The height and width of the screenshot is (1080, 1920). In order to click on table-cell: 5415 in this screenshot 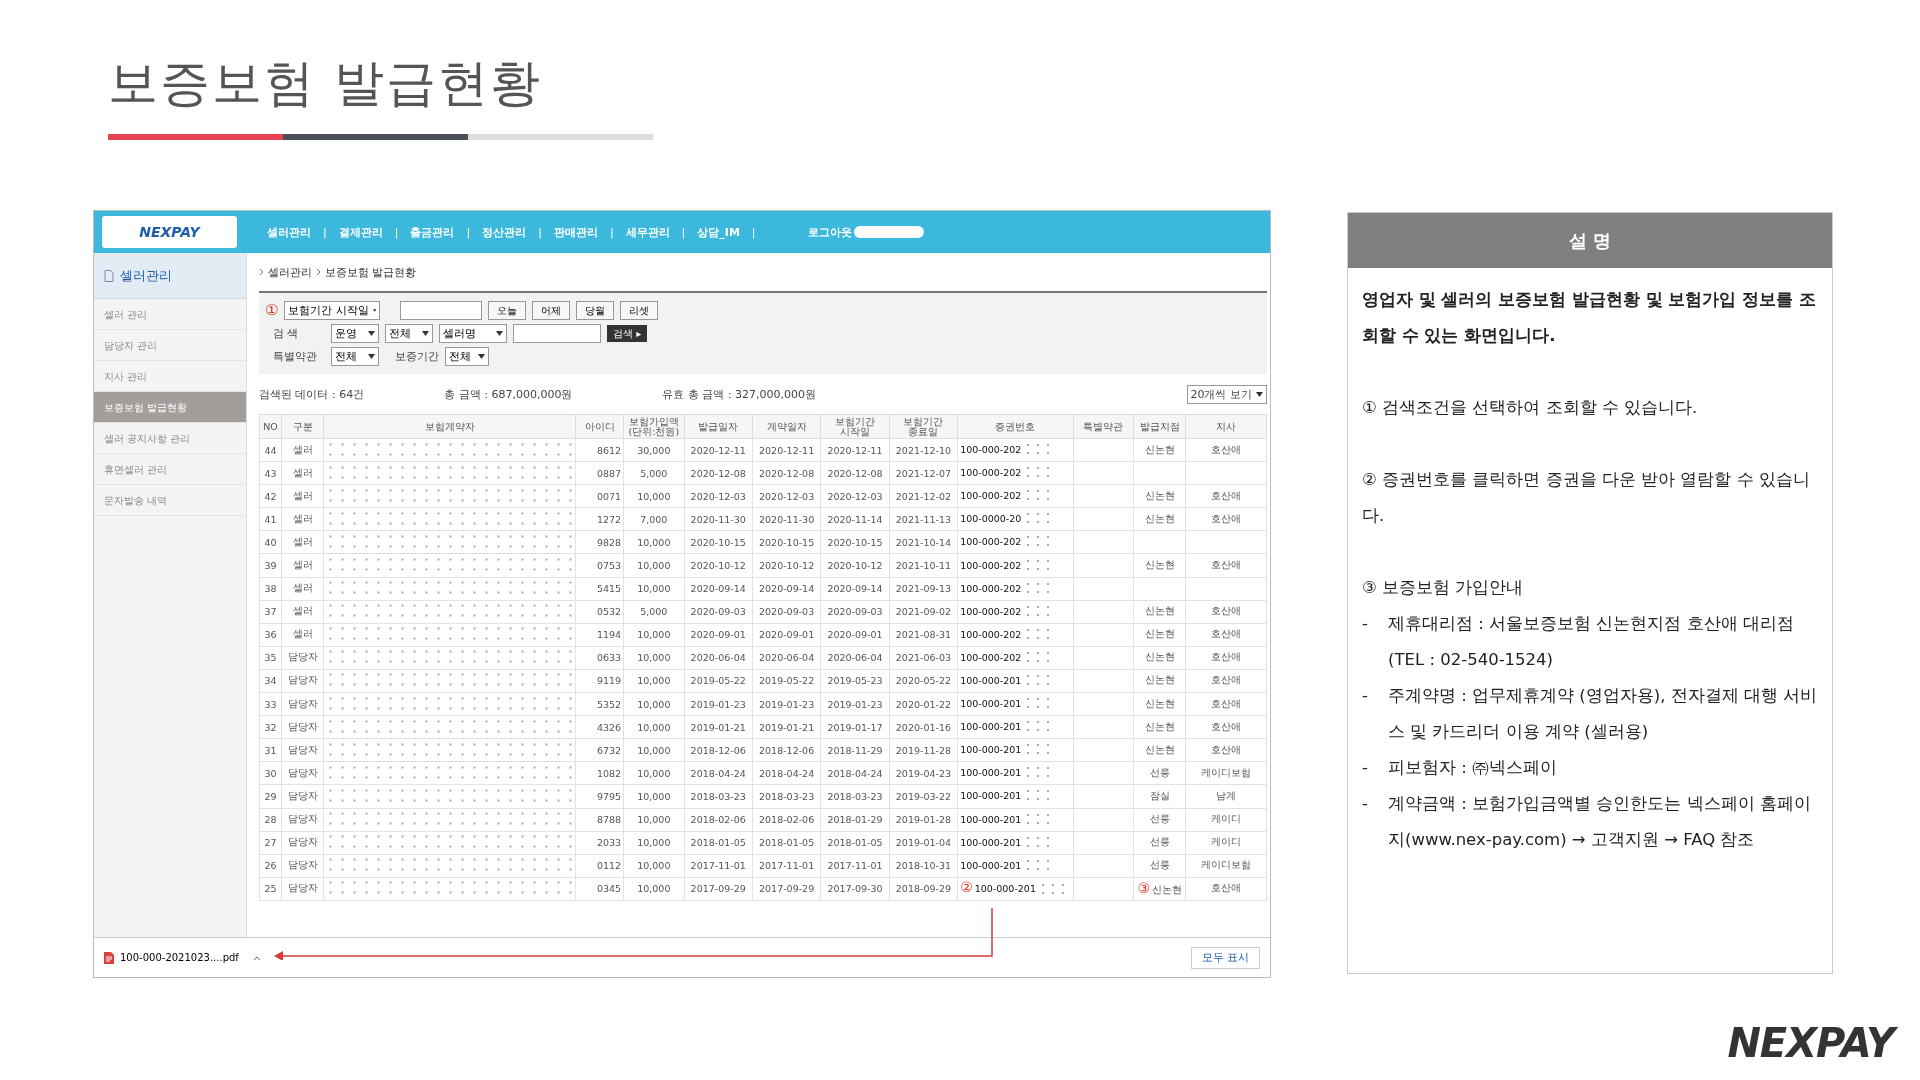, I will do `click(609, 589)`.